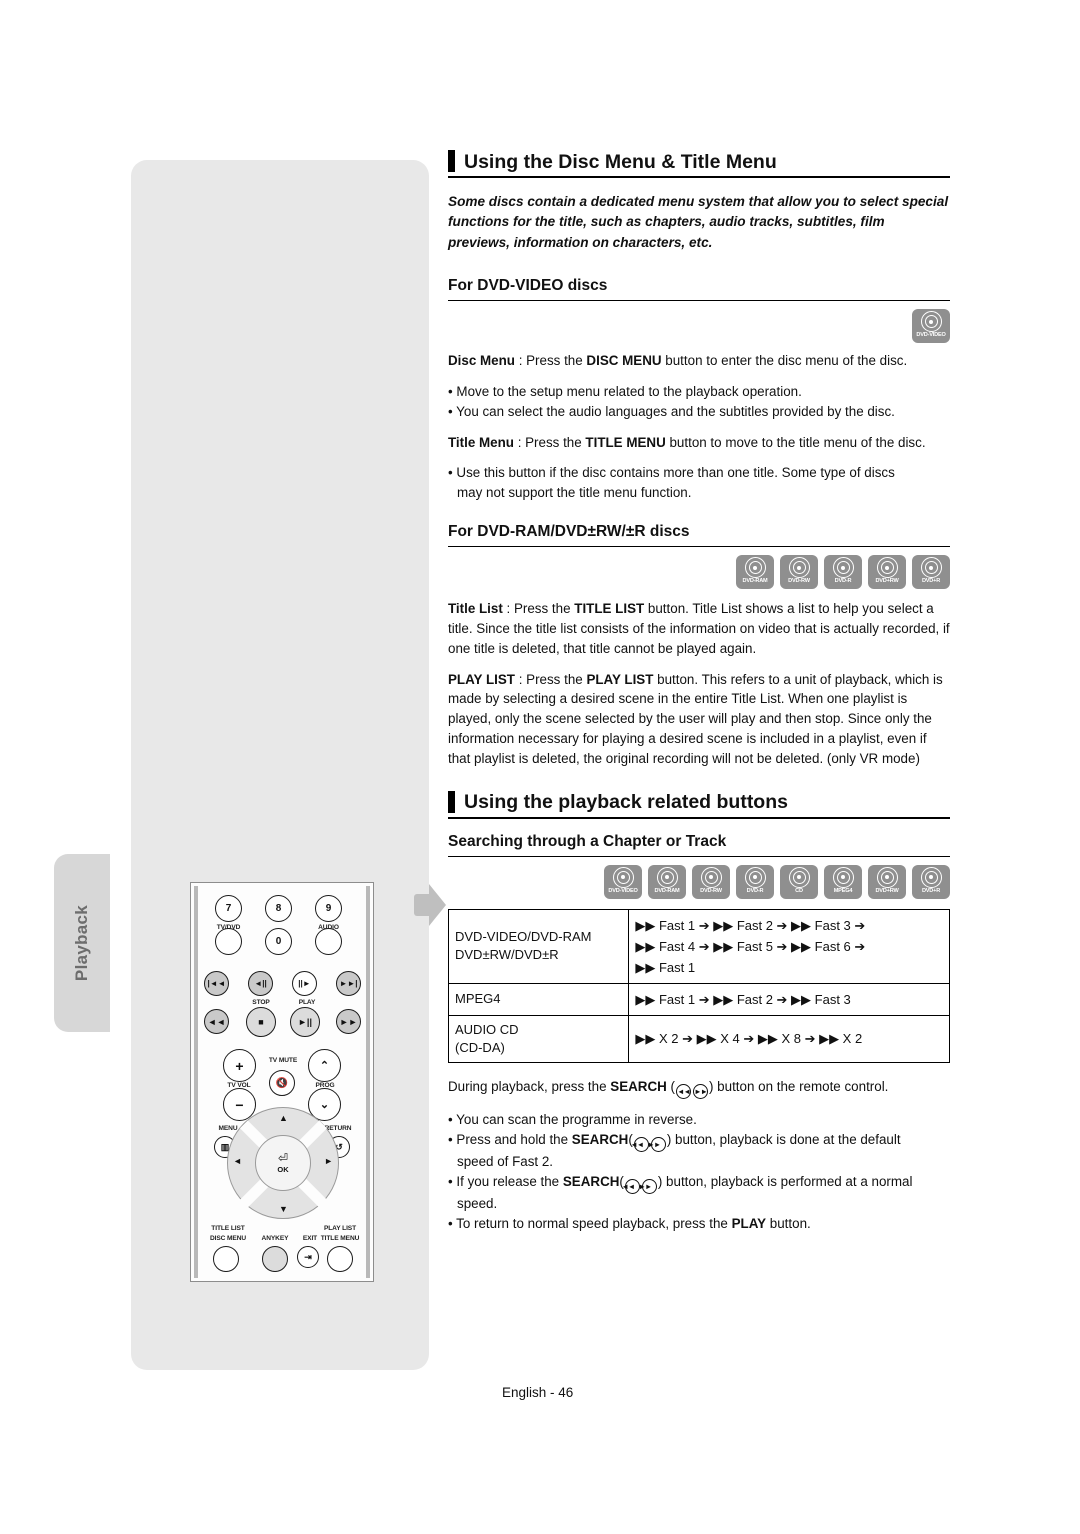 The image size is (1080, 1534). Describe the element at coordinates (750, 946) in the screenshot. I see `table-cell-line: ▶▶ Fast 4 ➔ ▶▶ Fast 5 ➔ ▶▶ Fast 6 ➔` at that location.